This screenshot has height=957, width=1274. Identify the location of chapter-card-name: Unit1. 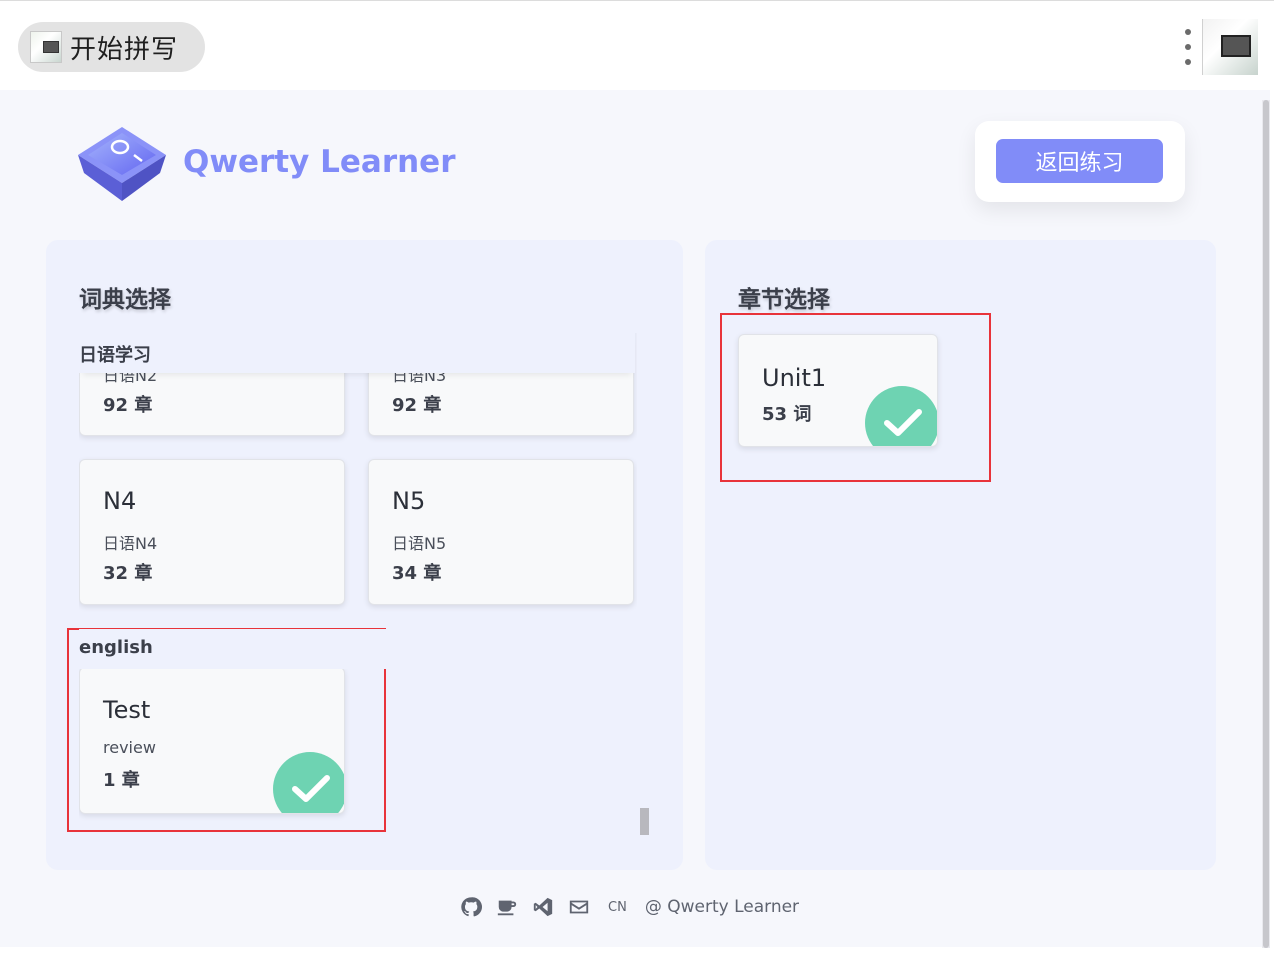
(794, 378).